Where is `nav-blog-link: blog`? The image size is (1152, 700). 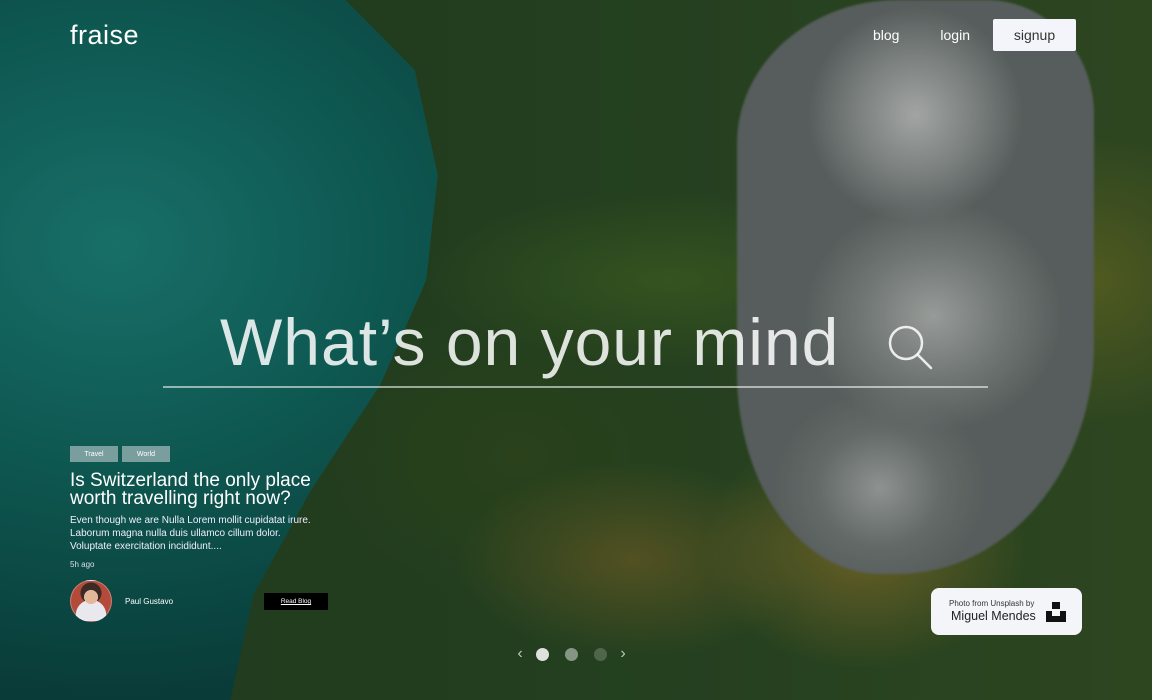 nav-blog-link: blog is located at coordinates (886, 35).